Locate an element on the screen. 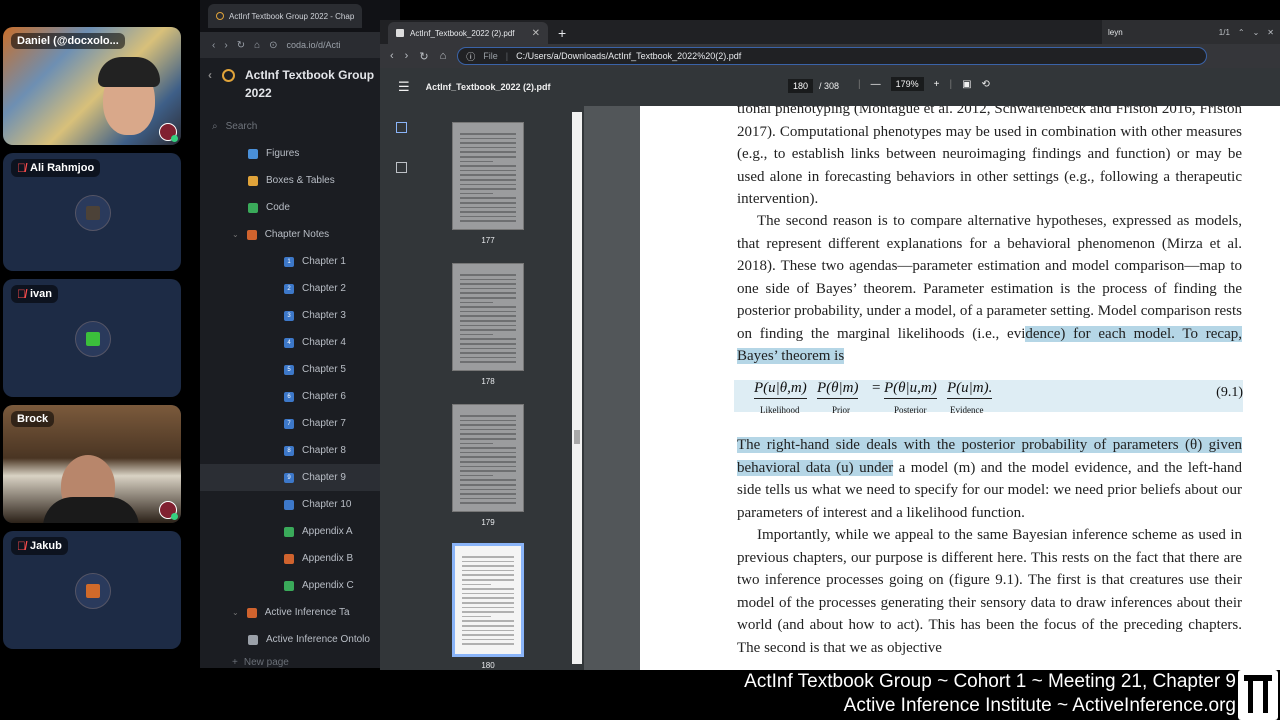 This screenshot has height=720, width=1280. equation-equals: = is located at coordinates (876, 388).